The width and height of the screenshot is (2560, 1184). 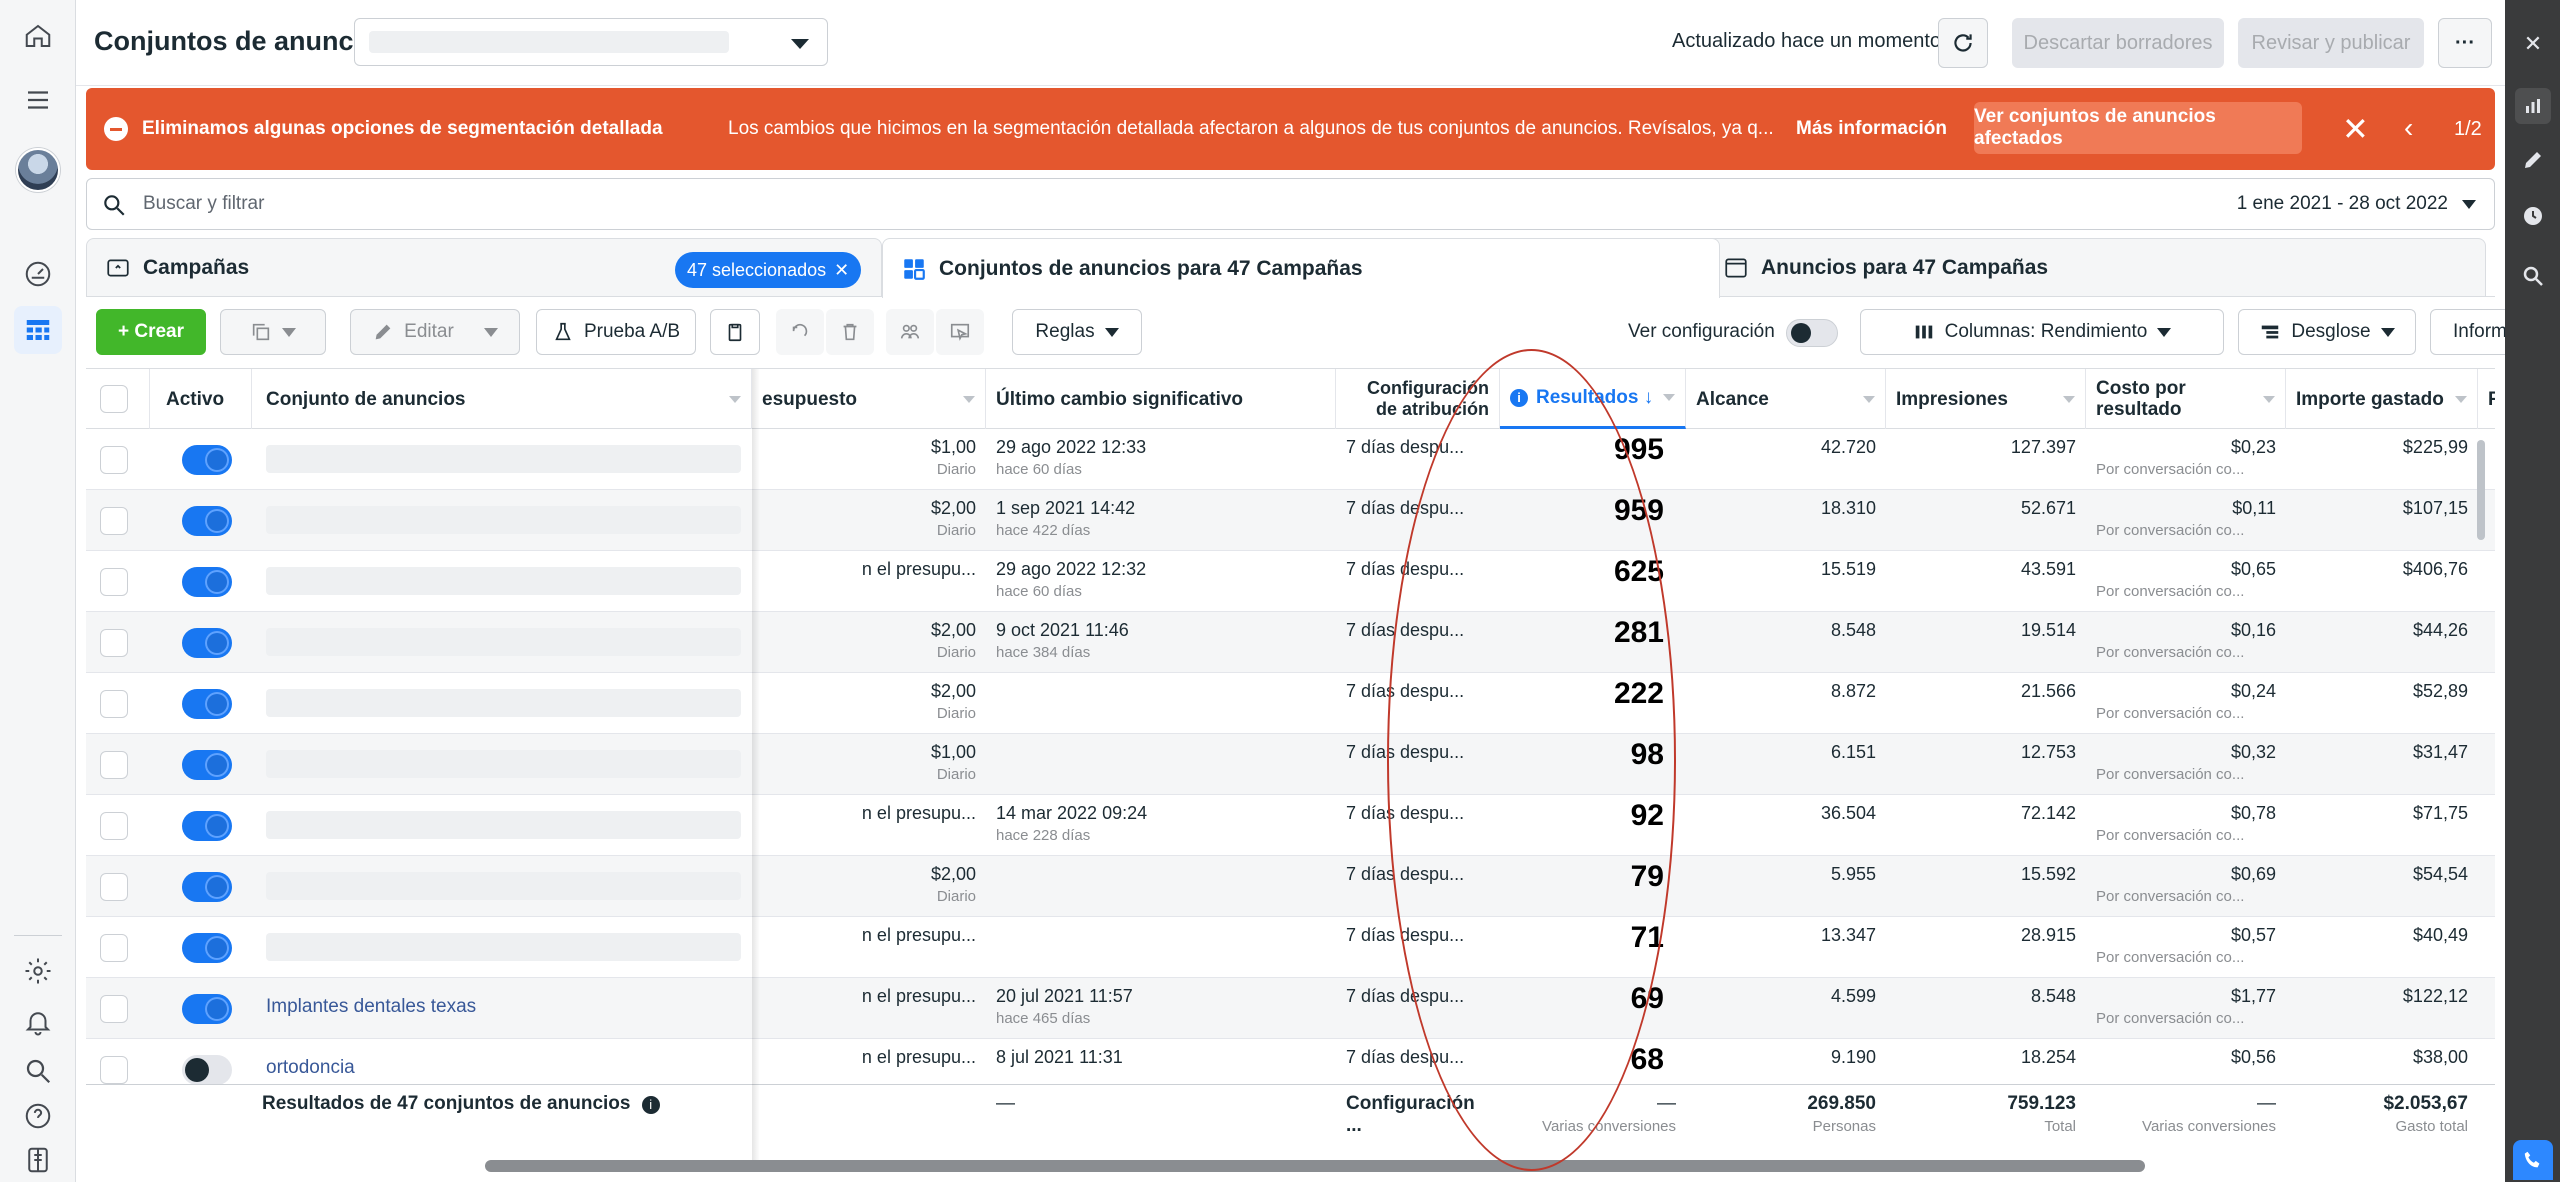 I want to click on history-clock-icon, so click(x=2533, y=216).